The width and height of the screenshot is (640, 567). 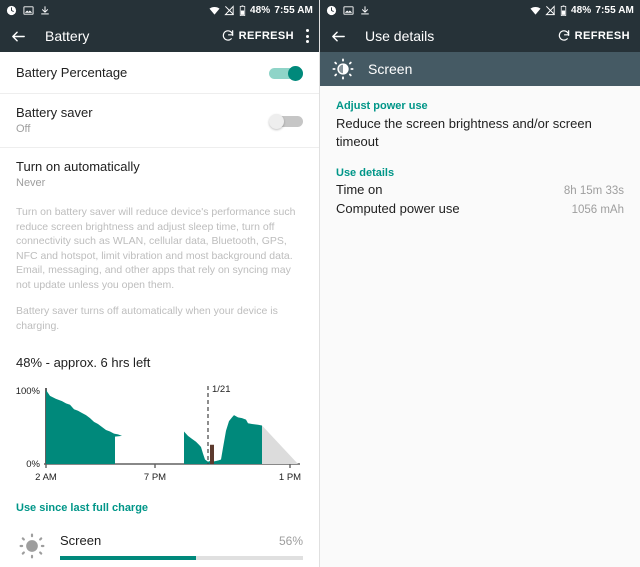 What do you see at coordinates (221, 389) in the screenshot?
I see `svg-text: 1/21` at bounding box center [221, 389].